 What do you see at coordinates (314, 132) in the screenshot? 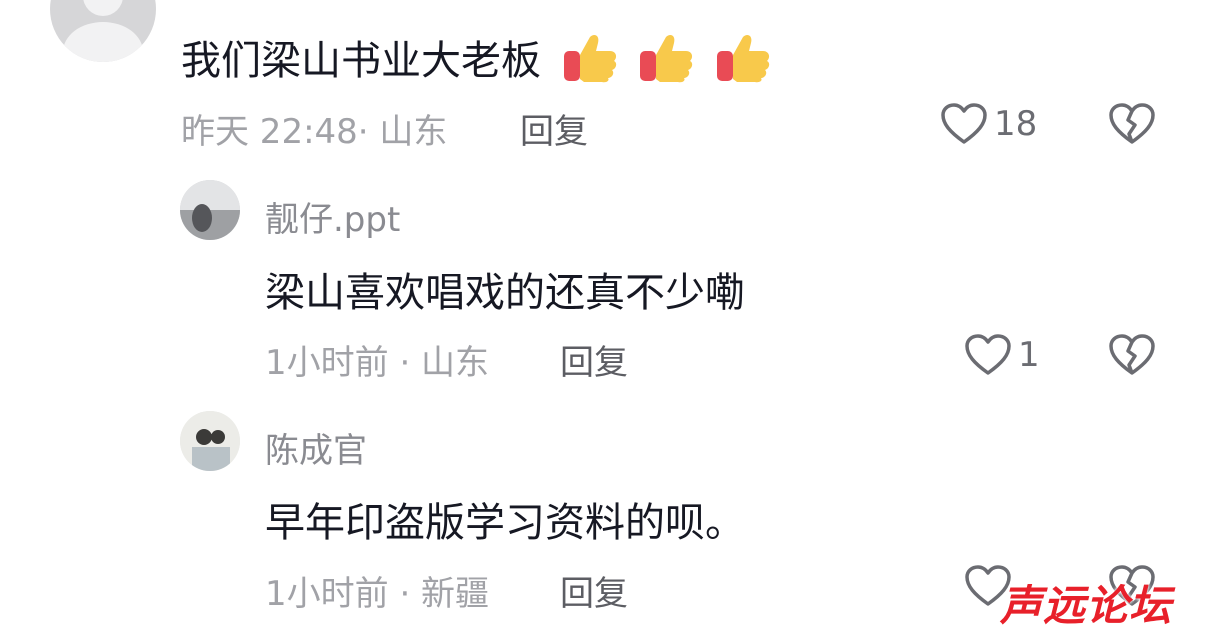
I see `comment-meta: 昨天 22:48· 山东` at bounding box center [314, 132].